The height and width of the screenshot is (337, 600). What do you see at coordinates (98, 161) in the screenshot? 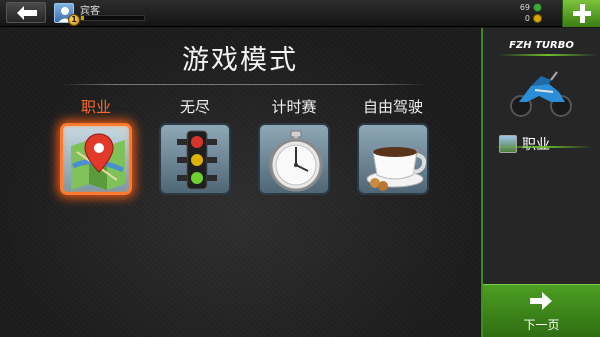
I see `map-pin-icon` at bounding box center [98, 161].